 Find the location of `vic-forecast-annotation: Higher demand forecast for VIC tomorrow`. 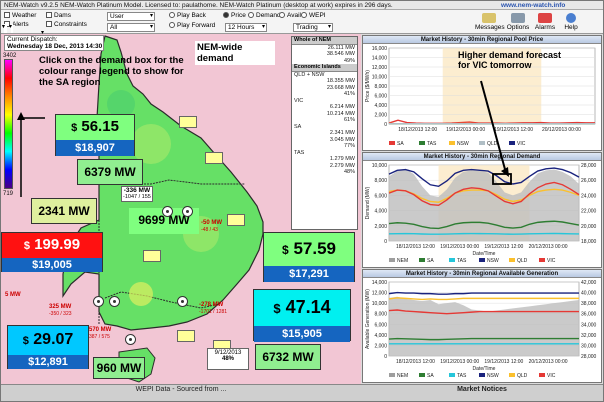

vic-forecast-annotation: Higher demand forecast for VIC tomorrow is located at coordinates (510, 60).